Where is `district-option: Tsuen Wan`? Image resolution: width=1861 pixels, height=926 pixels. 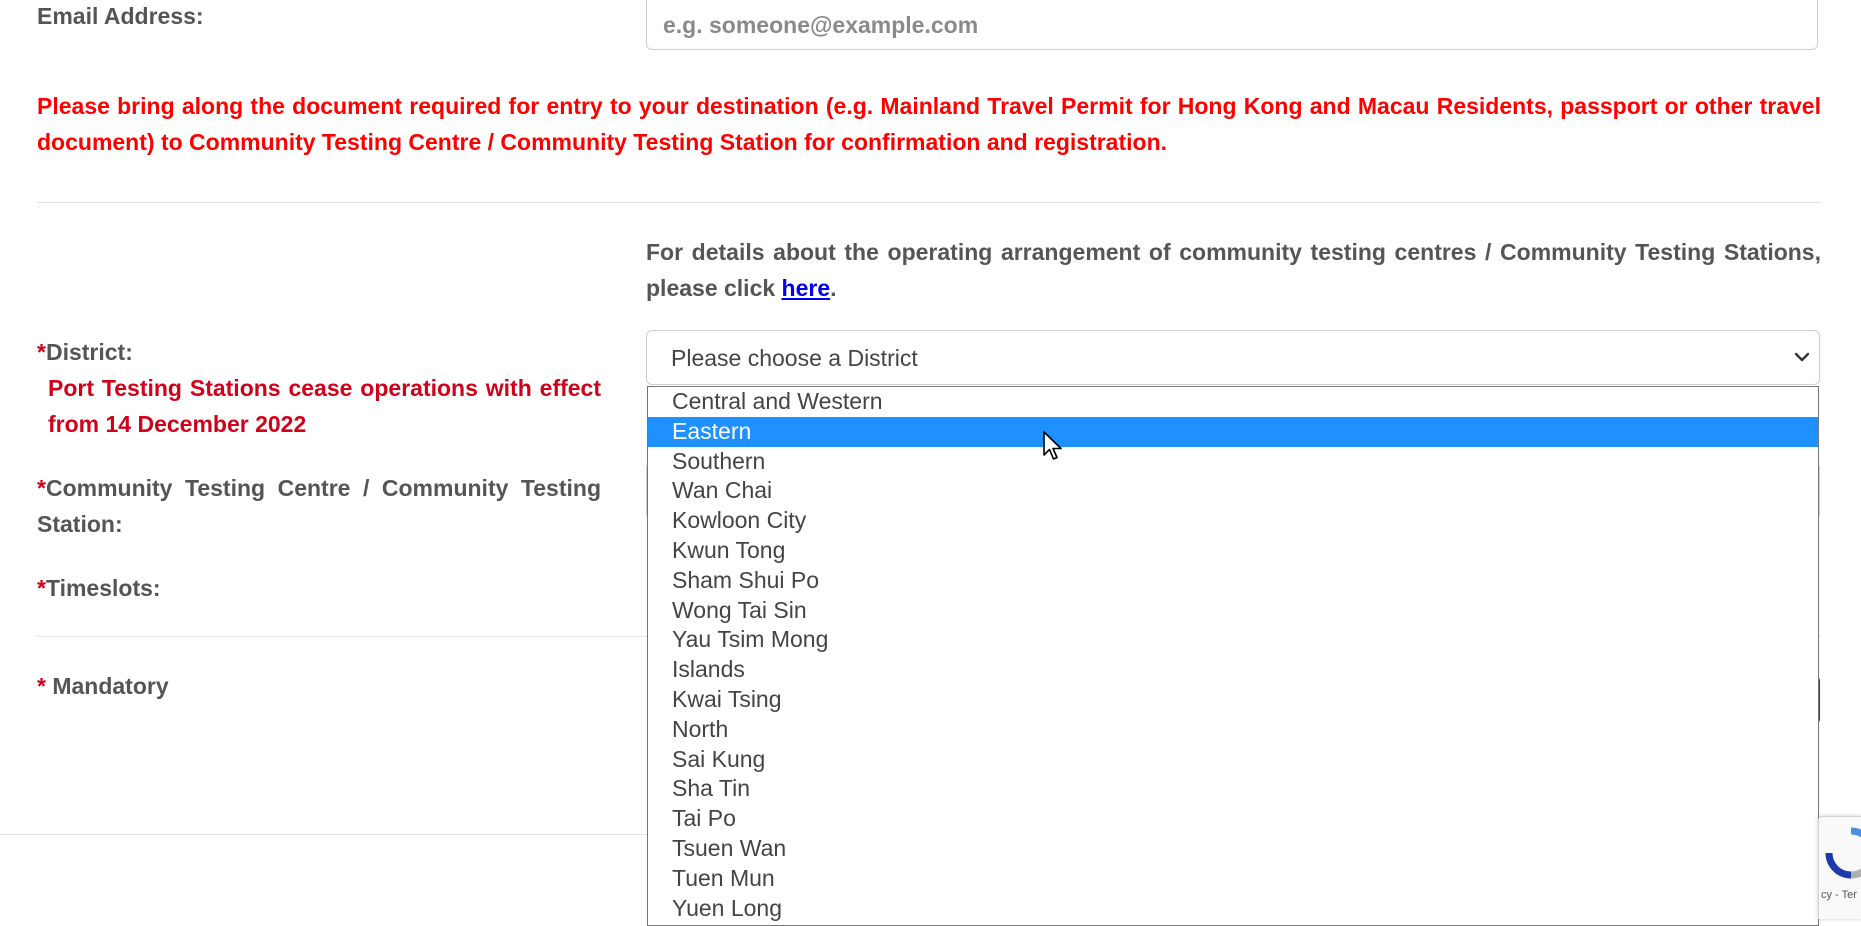
district-option: Tsuen Wan is located at coordinates (1233, 849).